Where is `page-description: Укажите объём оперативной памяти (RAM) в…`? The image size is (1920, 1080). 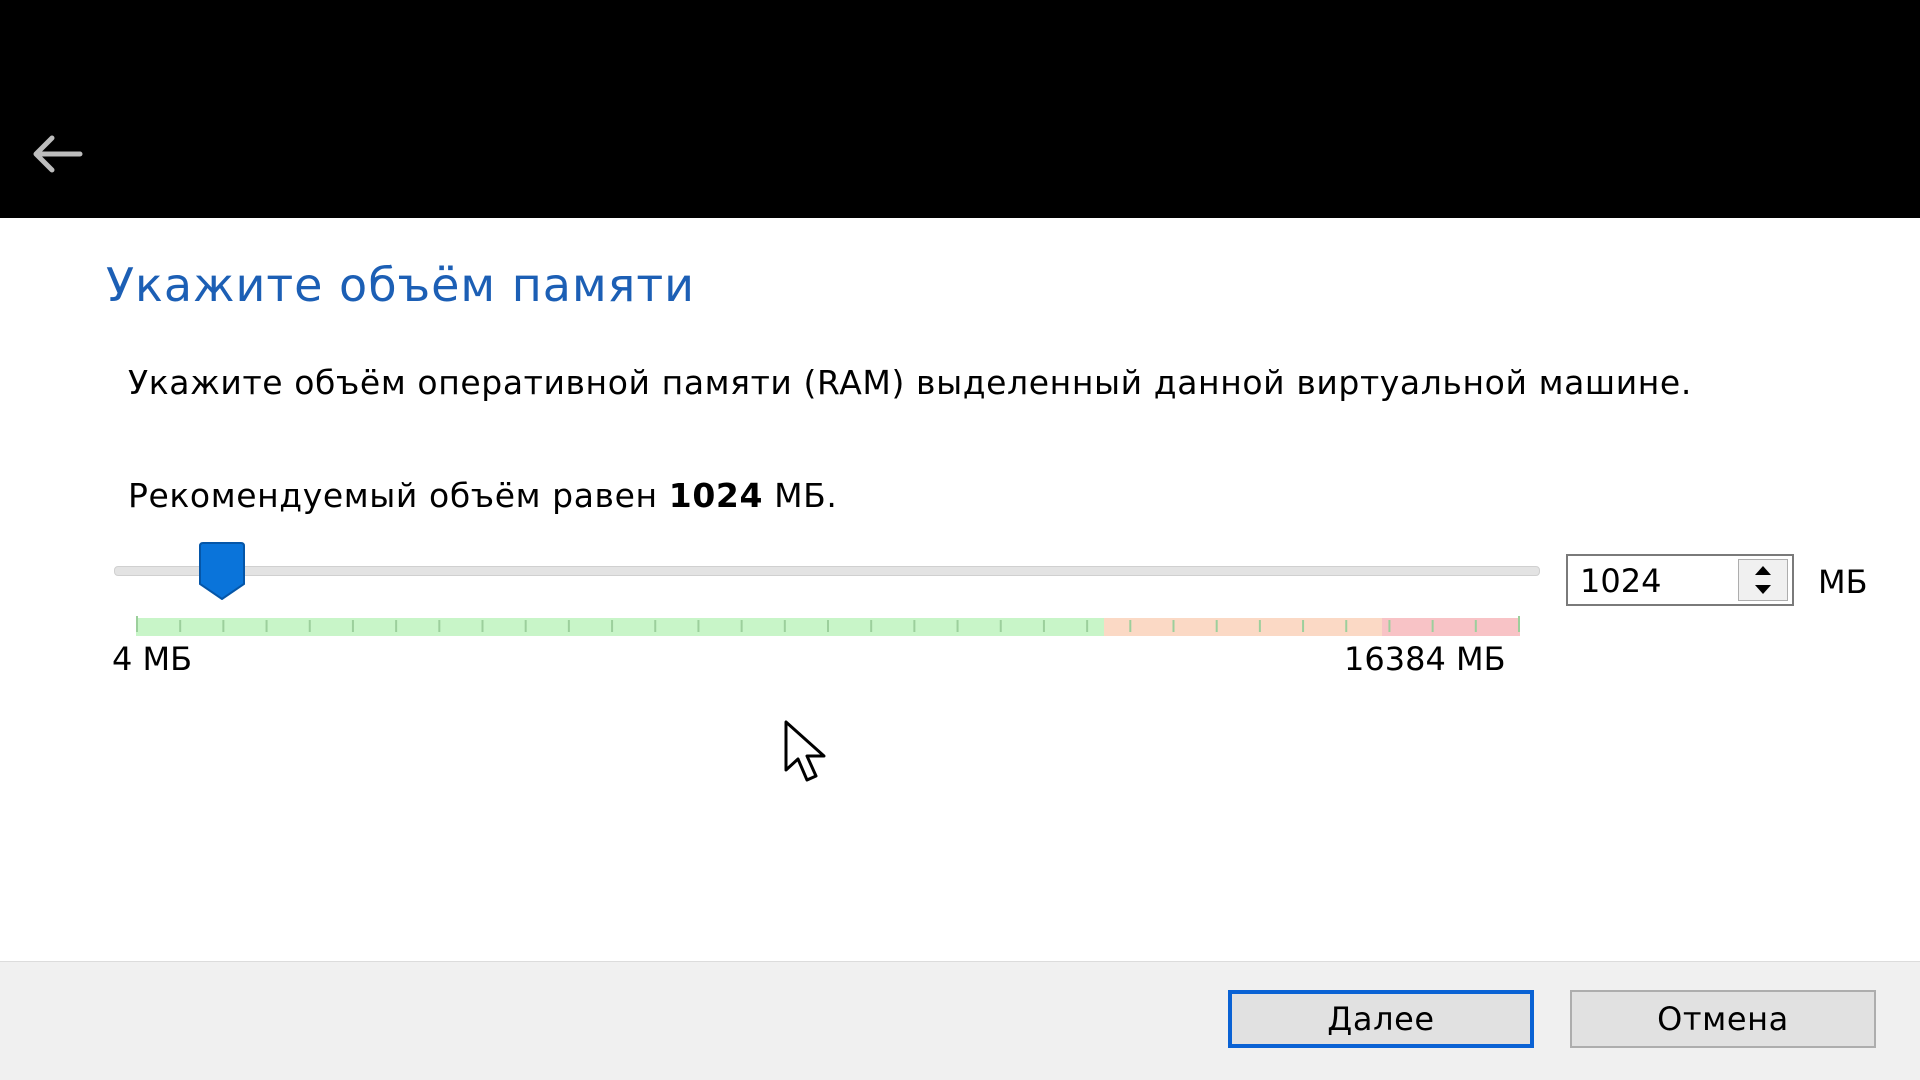
page-description: Укажите объём оперативной памяти (RAM) в… is located at coordinates (910, 382).